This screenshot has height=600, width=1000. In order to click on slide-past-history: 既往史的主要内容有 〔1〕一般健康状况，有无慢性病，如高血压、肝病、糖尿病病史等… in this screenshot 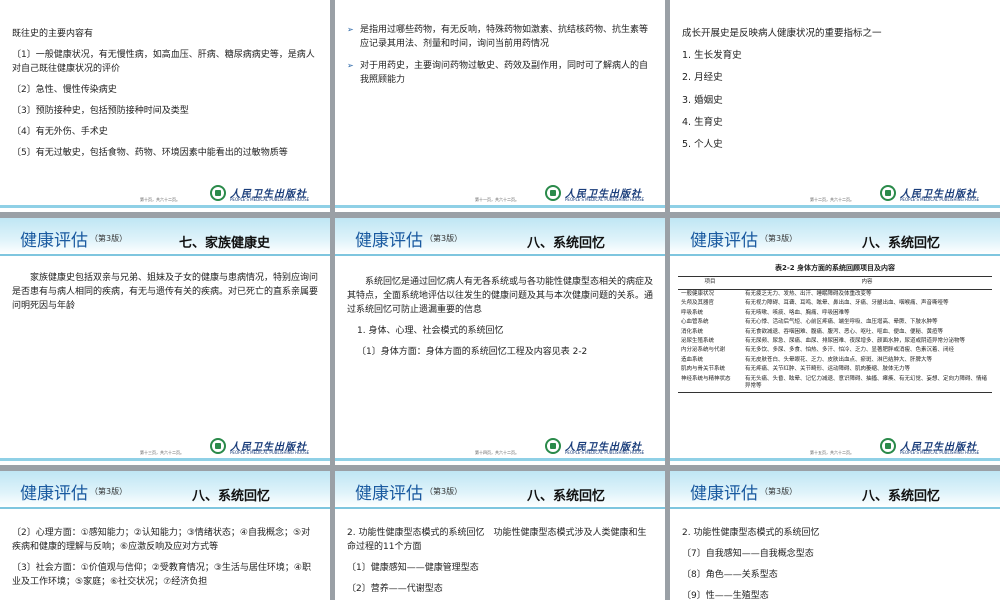, I will do `click(165, 106)`.